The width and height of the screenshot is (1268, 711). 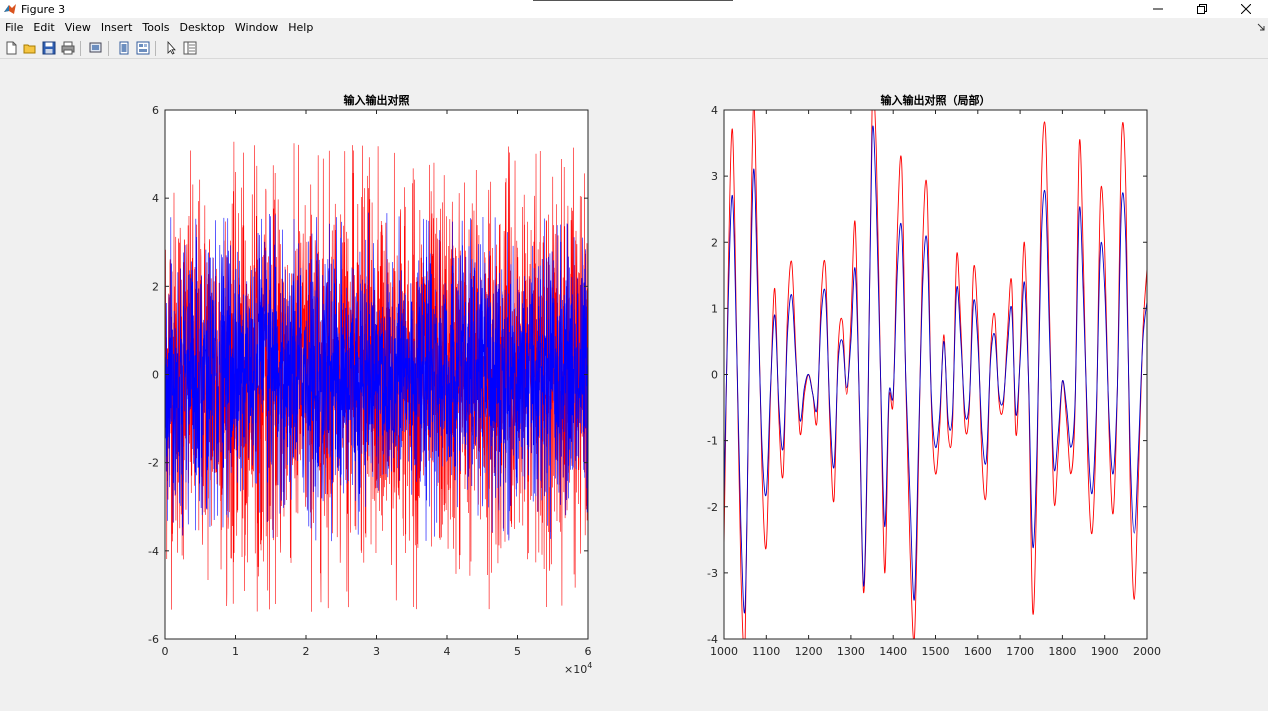 What do you see at coordinates (714, 242) in the screenshot?
I see `axes-right-ytick-label: 2` at bounding box center [714, 242].